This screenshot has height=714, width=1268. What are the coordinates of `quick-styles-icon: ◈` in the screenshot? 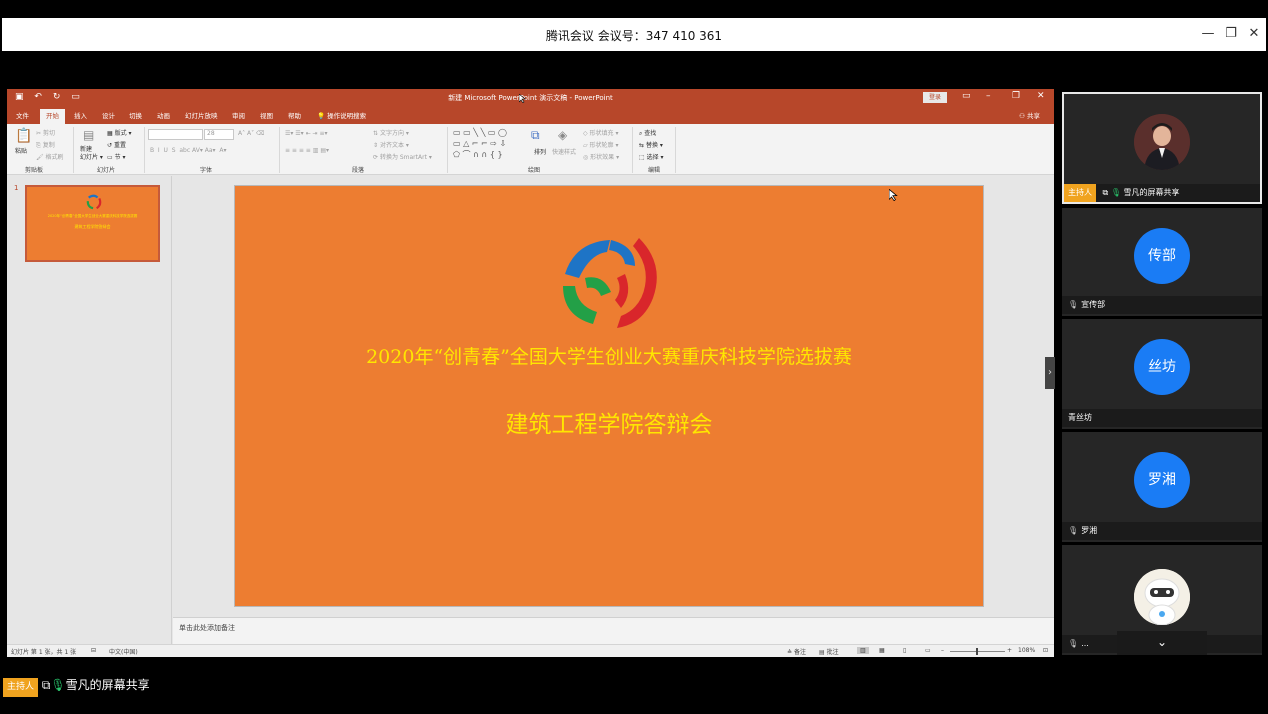 It's located at (562, 135).